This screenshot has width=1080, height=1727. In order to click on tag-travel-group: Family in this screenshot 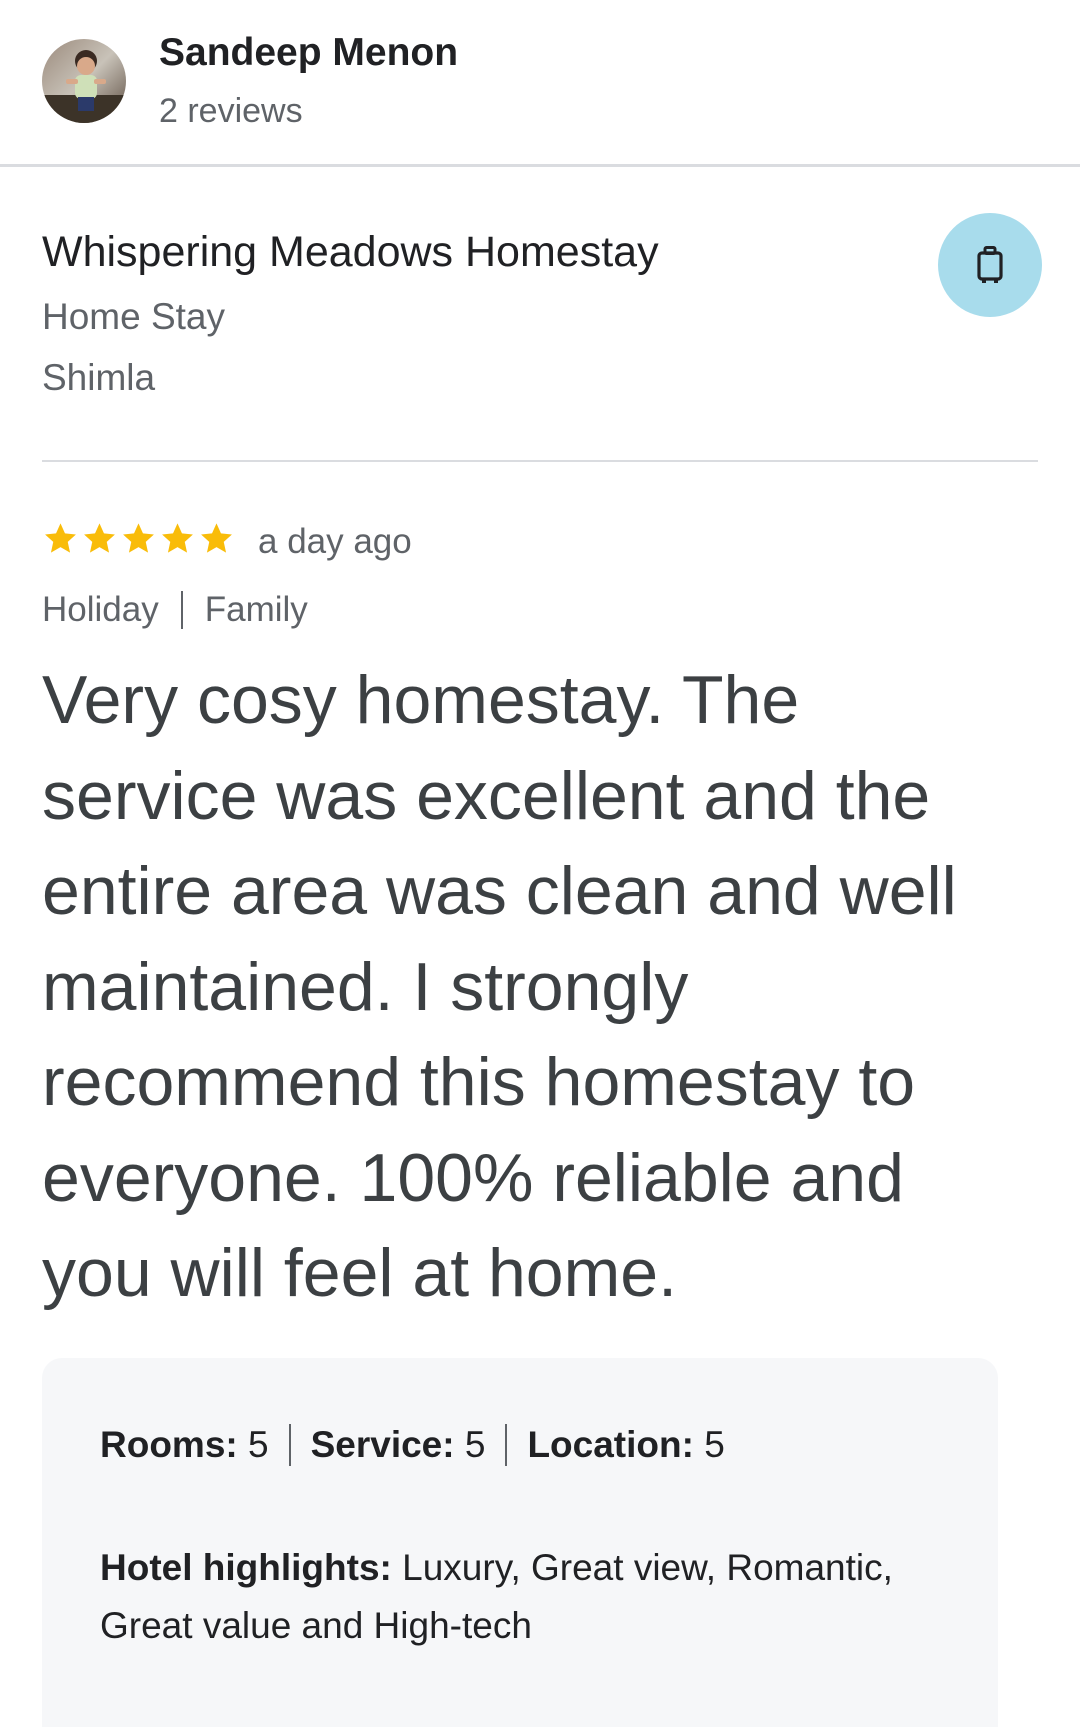, I will do `click(256, 609)`.